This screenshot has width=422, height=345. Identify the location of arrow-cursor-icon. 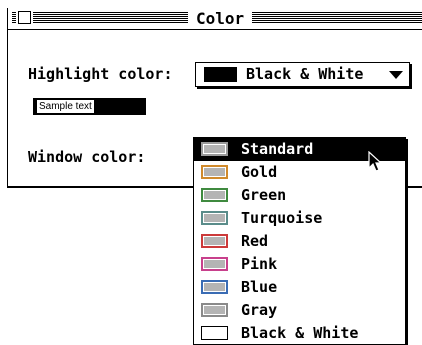
(375, 161).